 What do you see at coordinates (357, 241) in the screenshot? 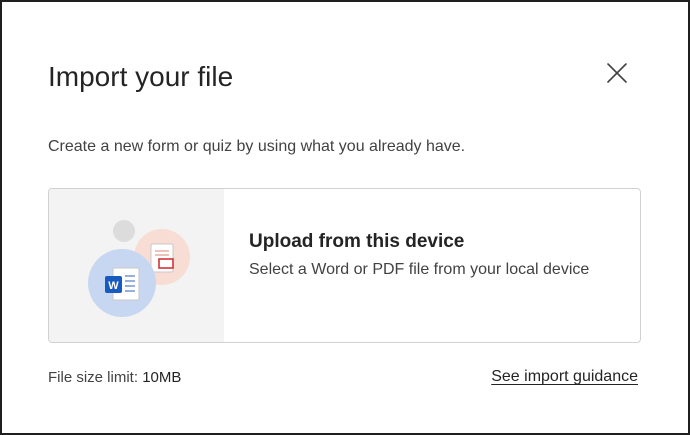
I see `upload-option-heading: Upload from this device` at bounding box center [357, 241].